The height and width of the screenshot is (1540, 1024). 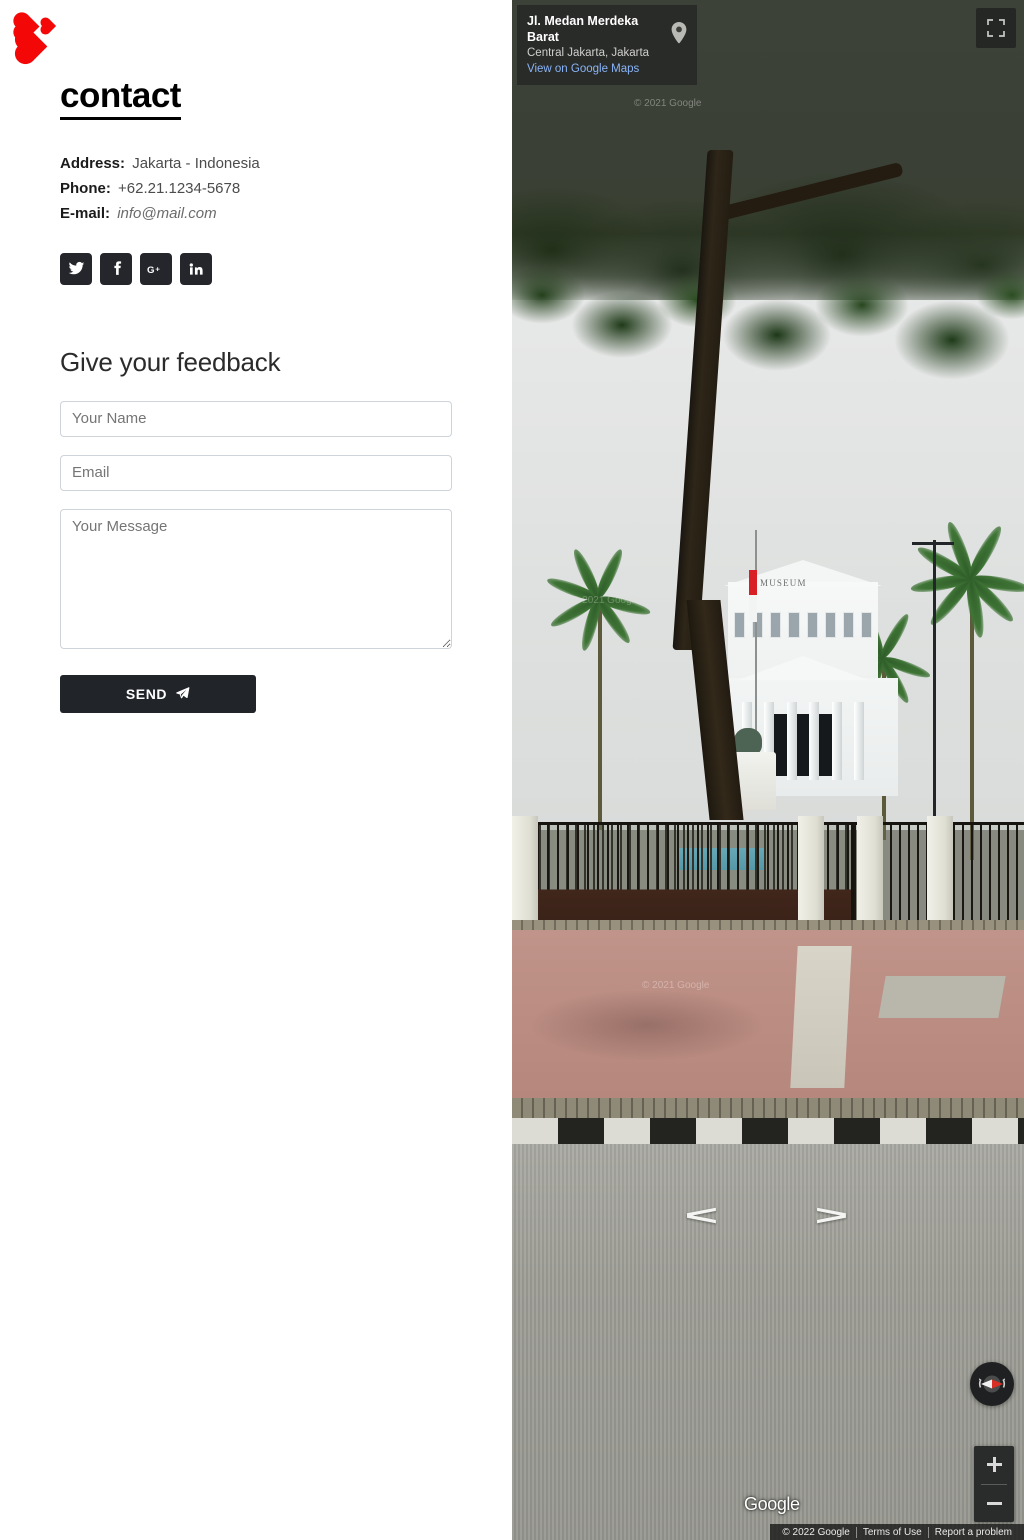 I want to click on street-nav-left-chevron: <, so click(x=702, y=1215).